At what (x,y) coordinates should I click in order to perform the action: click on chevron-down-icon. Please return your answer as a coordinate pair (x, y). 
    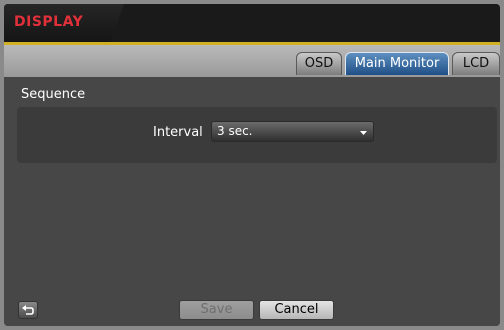
    Looking at the image, I should click on (363, 133).